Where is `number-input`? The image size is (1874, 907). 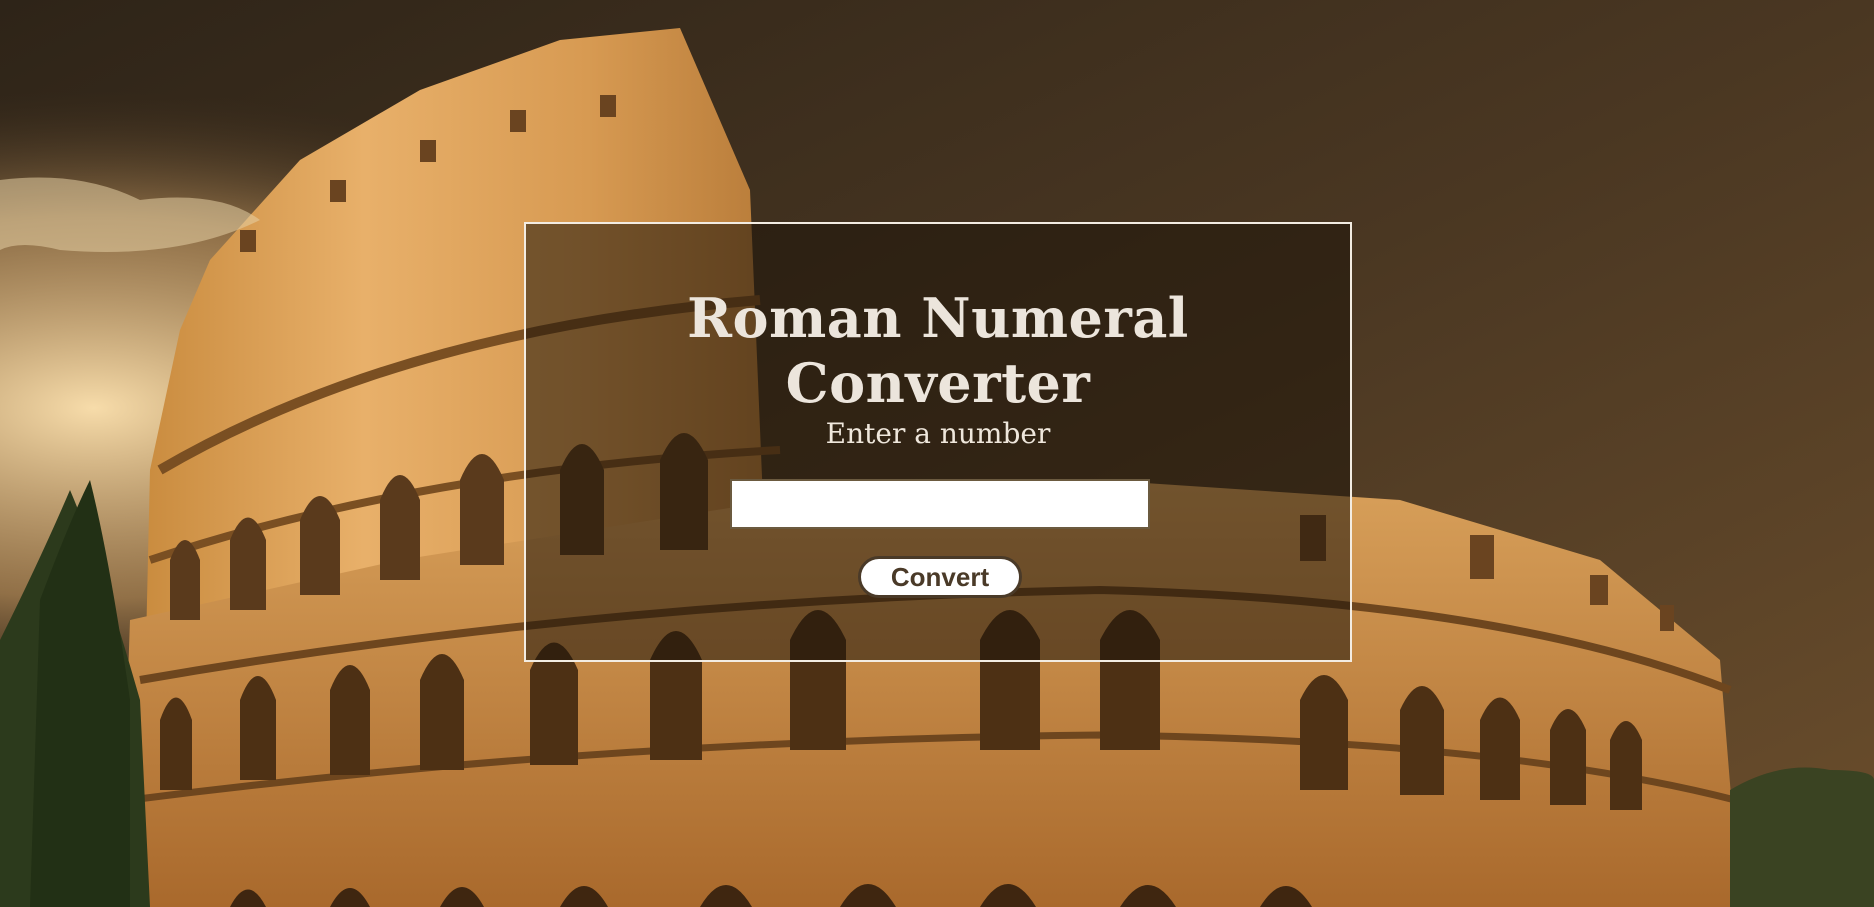
number-input is located at coordinates (940, 504).